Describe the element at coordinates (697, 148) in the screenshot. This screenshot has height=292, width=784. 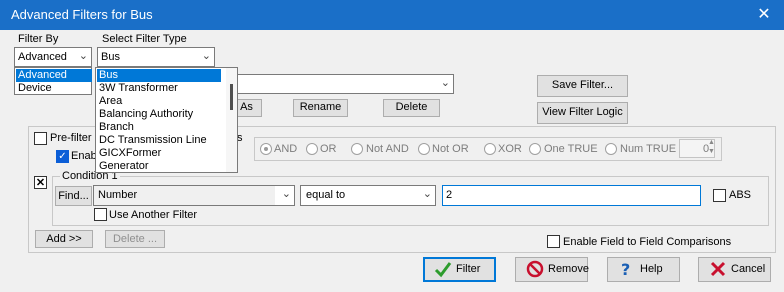
I see `num-true-spinner: 0 ▲ ▼` at that location.